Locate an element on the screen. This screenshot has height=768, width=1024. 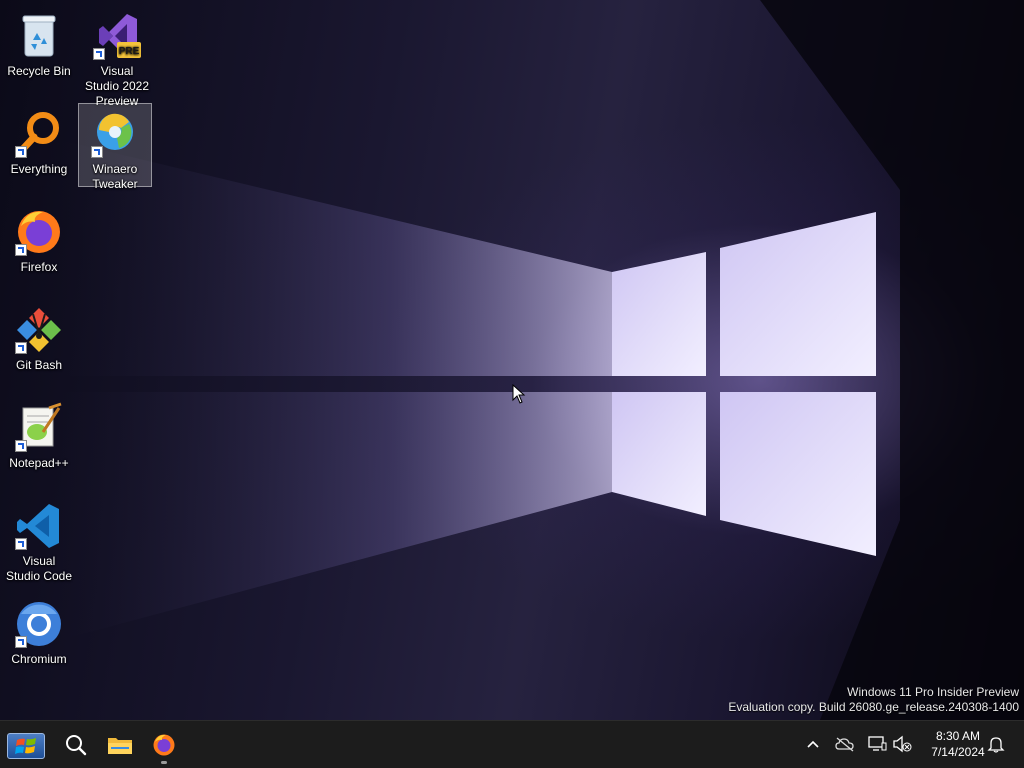
desktop-icon-recycle-bin: Recycle Bin is located at coordinates (39, 42).